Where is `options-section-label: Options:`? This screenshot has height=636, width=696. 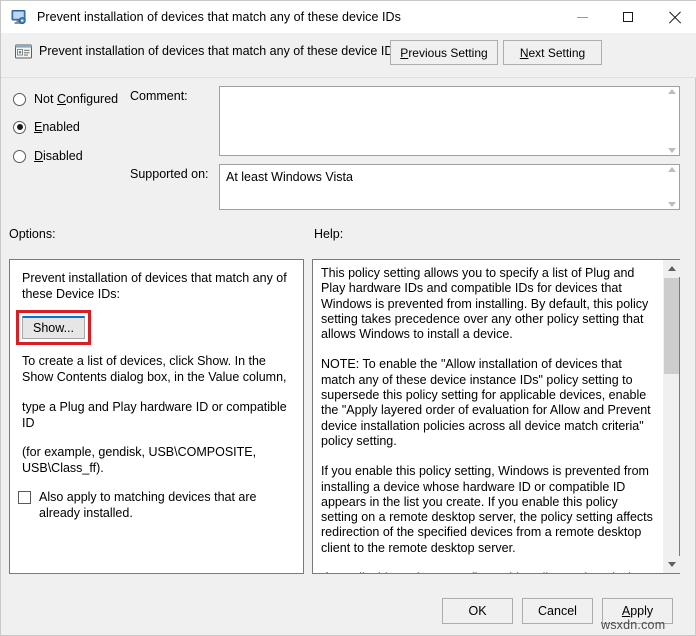
options-section-label: Options: is located at coordinates (32, 234).